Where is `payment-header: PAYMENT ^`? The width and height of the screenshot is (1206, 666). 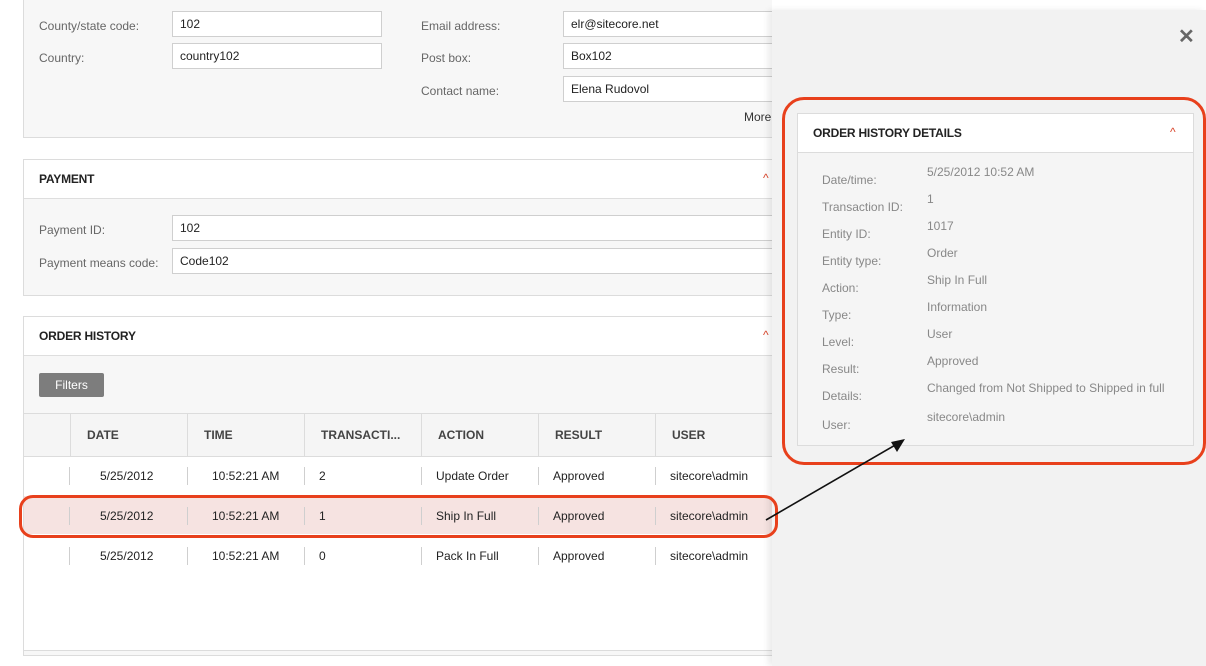 payment-header: PAYMENT ^ is located at coordinates (398, 179).